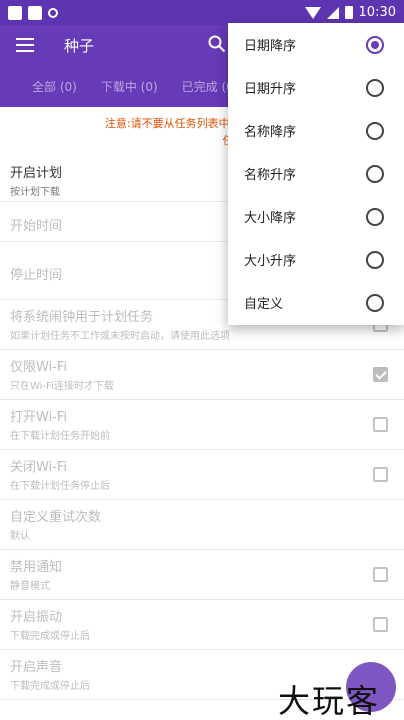 Image resolution: width=404 pixels, height=720 pixels. I want to click on vibration-checkbox, so click(380, 624).